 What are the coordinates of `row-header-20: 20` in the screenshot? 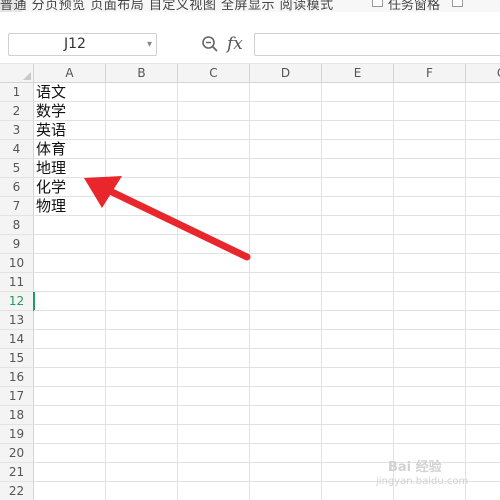 It's located at (17, 453).